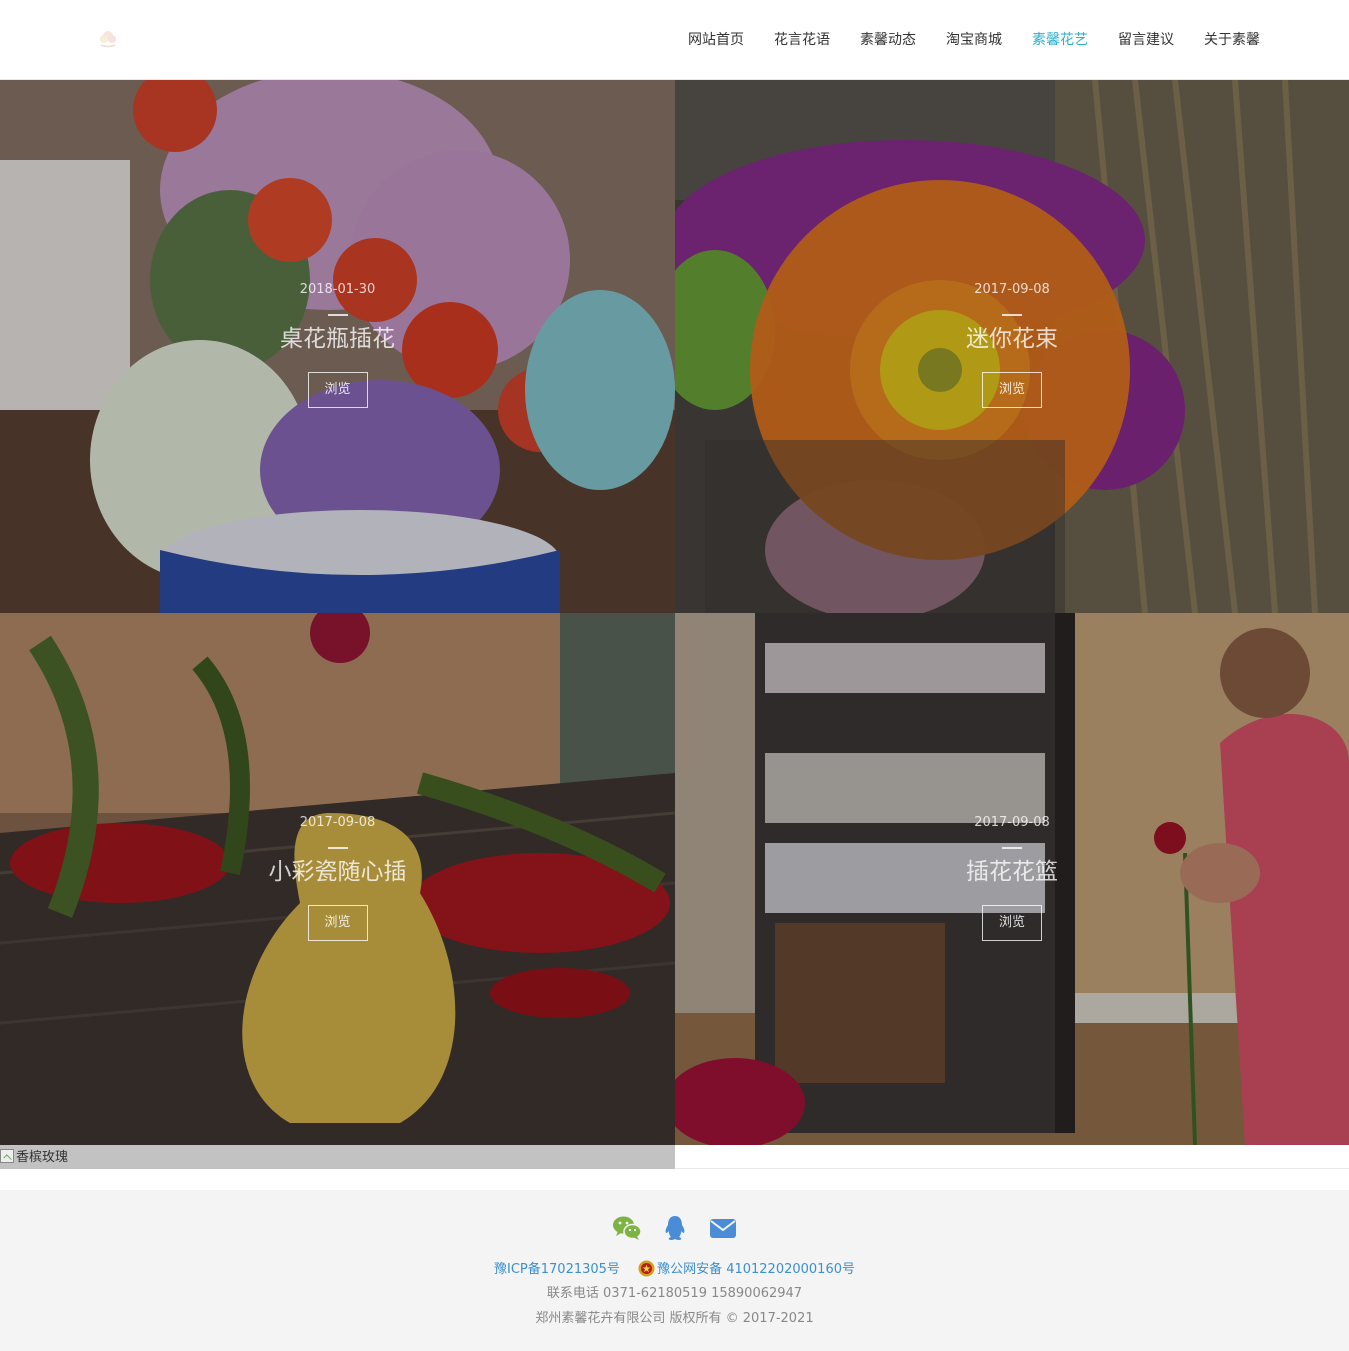  Describe the element at coordinates (723, 1228) in the screenshot. I see `email-icon` at that location.